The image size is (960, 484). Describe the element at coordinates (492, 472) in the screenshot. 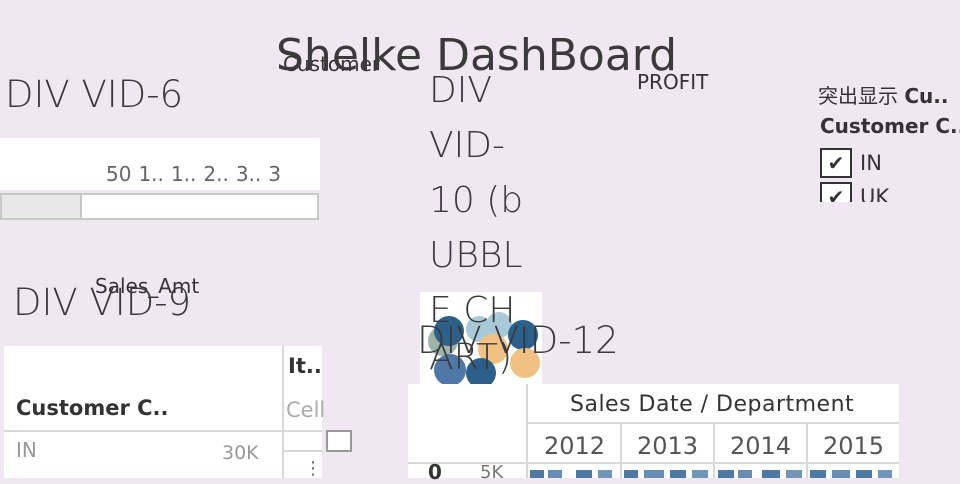

I see `axis-tick: 5K` at that location.